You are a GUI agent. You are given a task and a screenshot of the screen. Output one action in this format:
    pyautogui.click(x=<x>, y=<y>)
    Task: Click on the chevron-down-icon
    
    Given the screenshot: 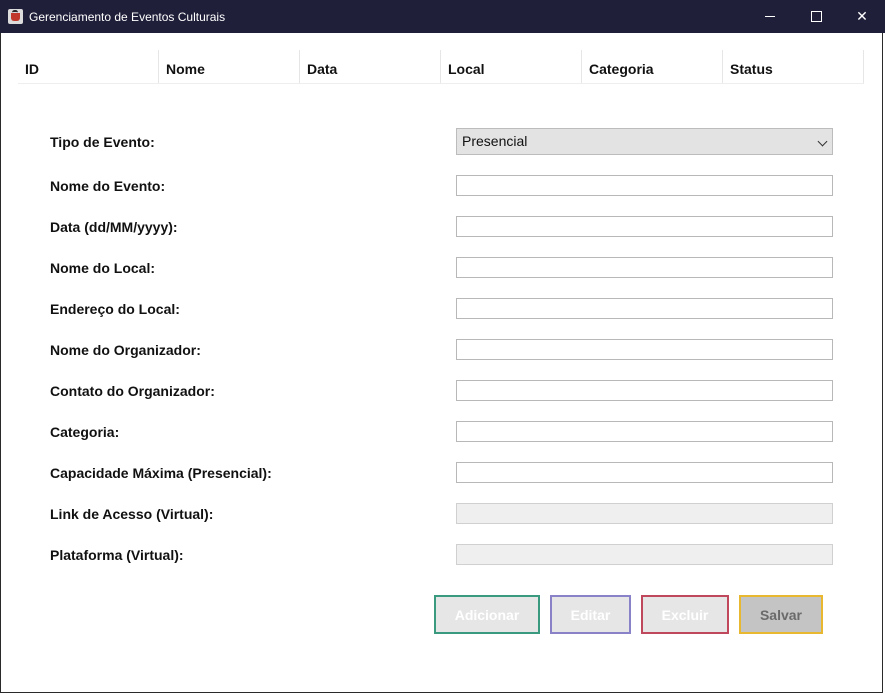 What is the action you would take?
    pyautogui.click(x=822, y=141)
    